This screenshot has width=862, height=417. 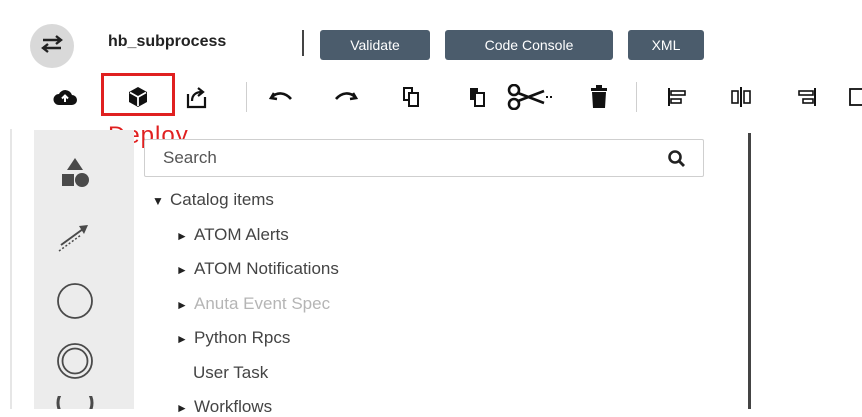 I want to click on paste-icon, so click(x=477, y=97).